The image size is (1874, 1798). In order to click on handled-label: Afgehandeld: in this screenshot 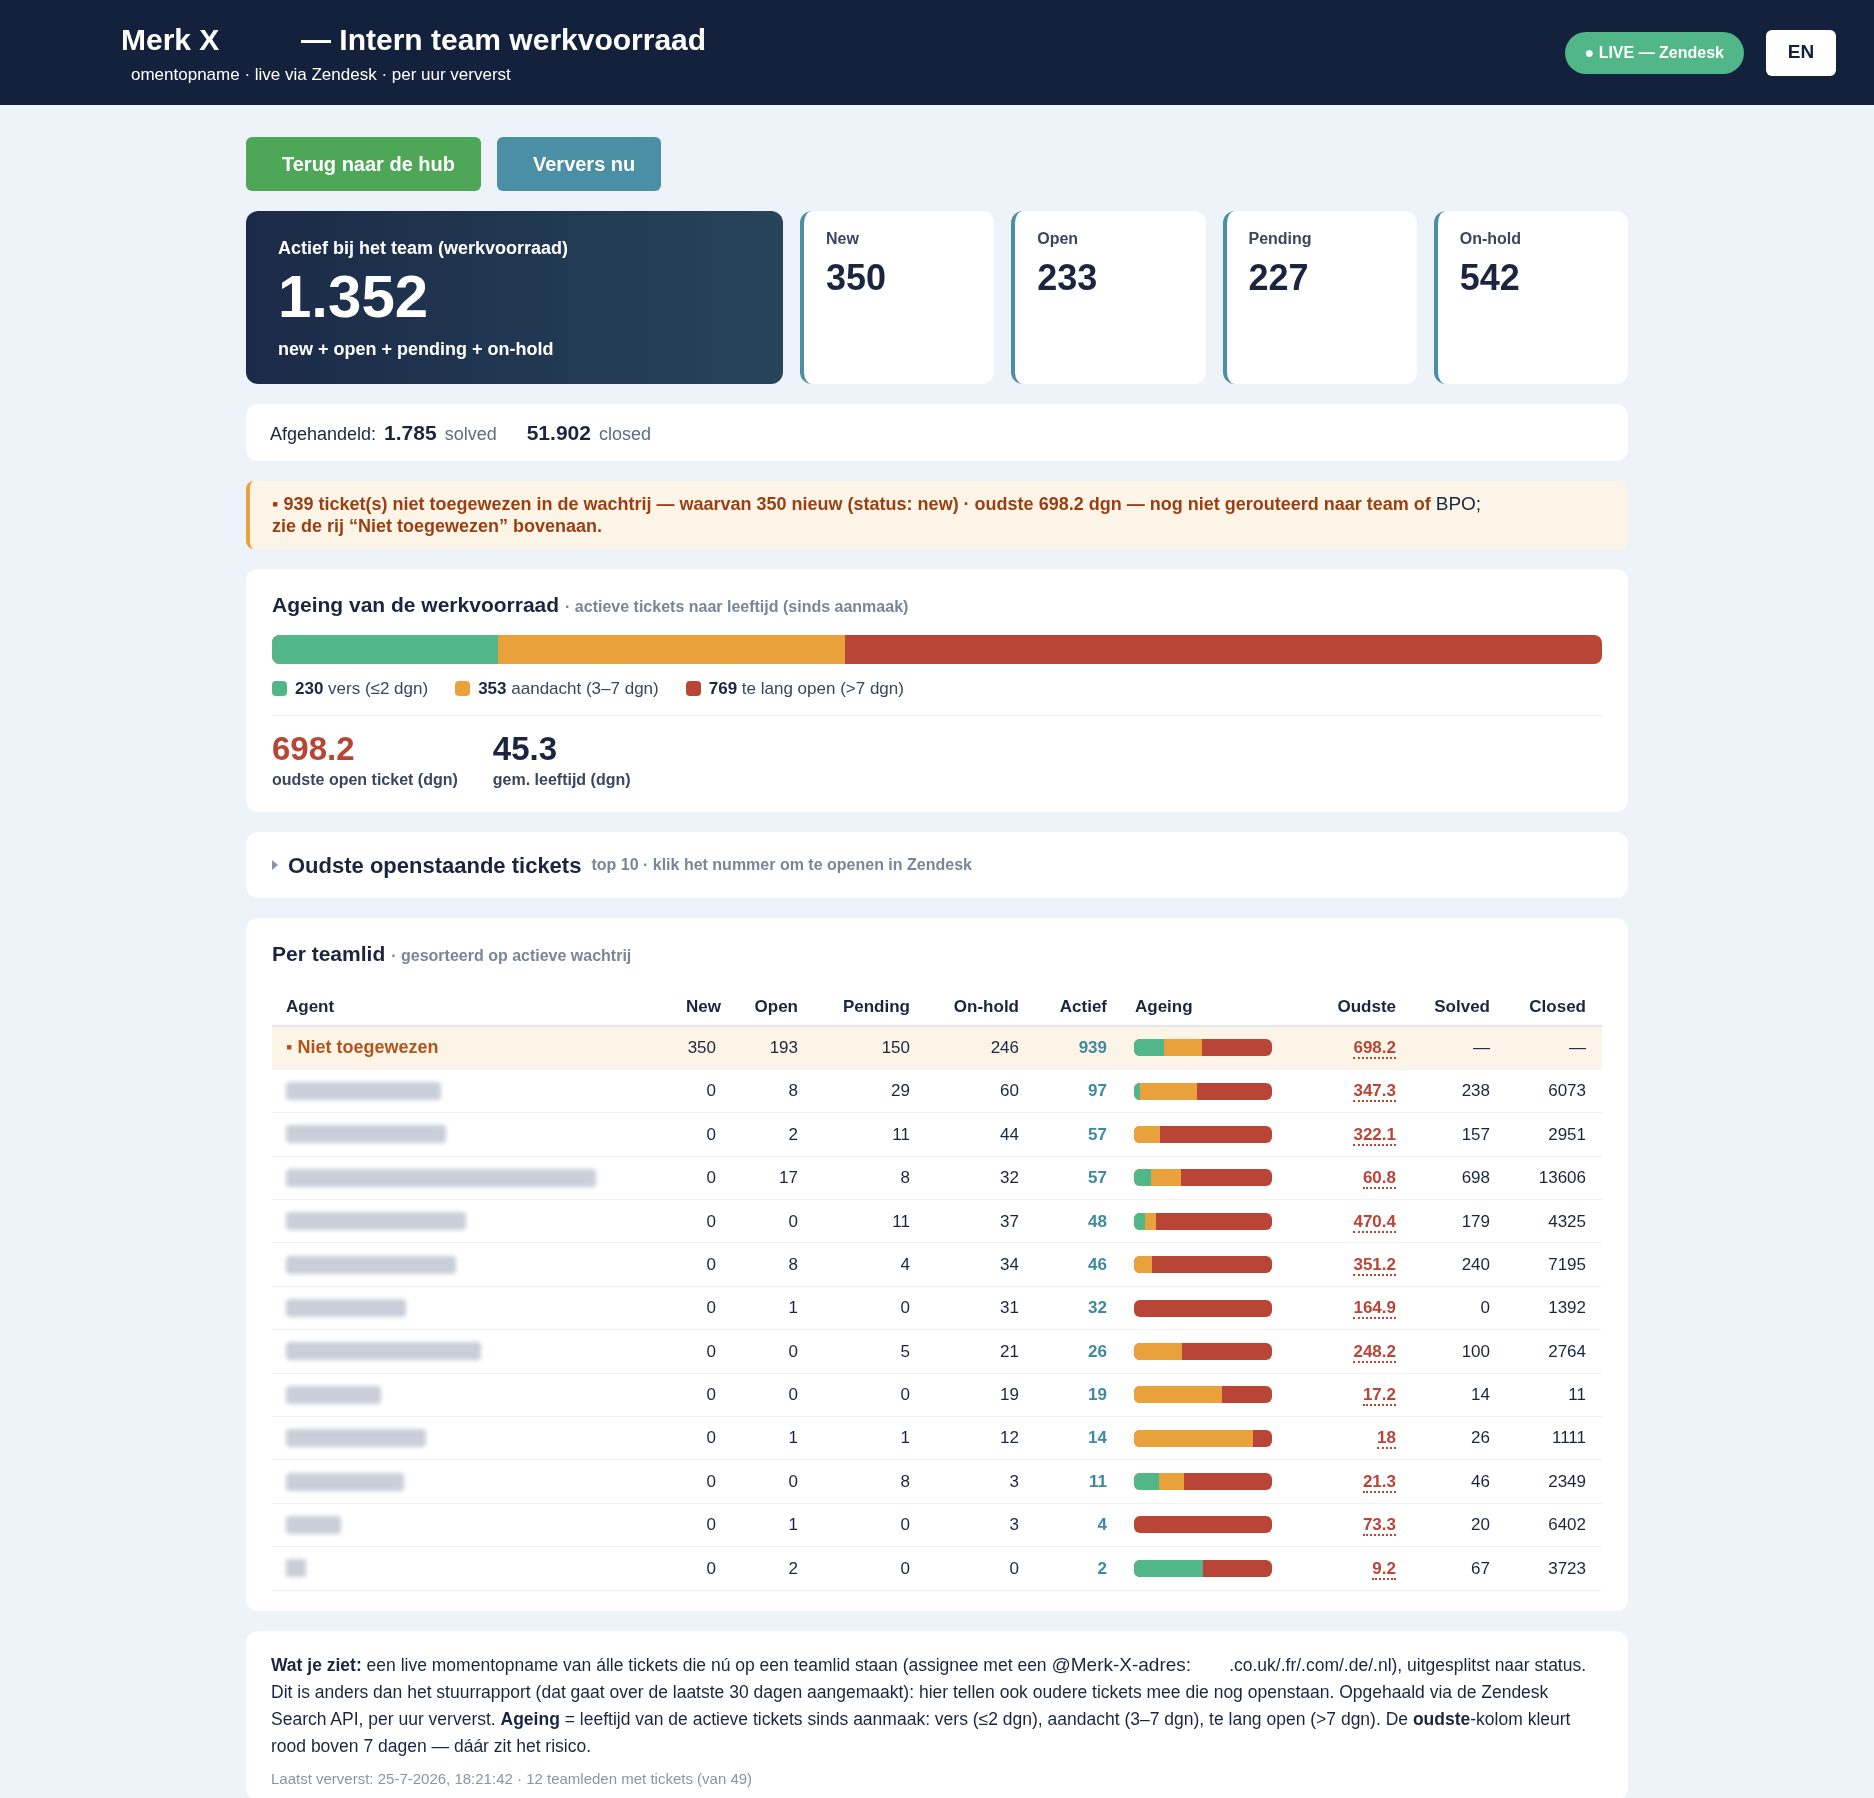, I will do `click(323, 434)`.